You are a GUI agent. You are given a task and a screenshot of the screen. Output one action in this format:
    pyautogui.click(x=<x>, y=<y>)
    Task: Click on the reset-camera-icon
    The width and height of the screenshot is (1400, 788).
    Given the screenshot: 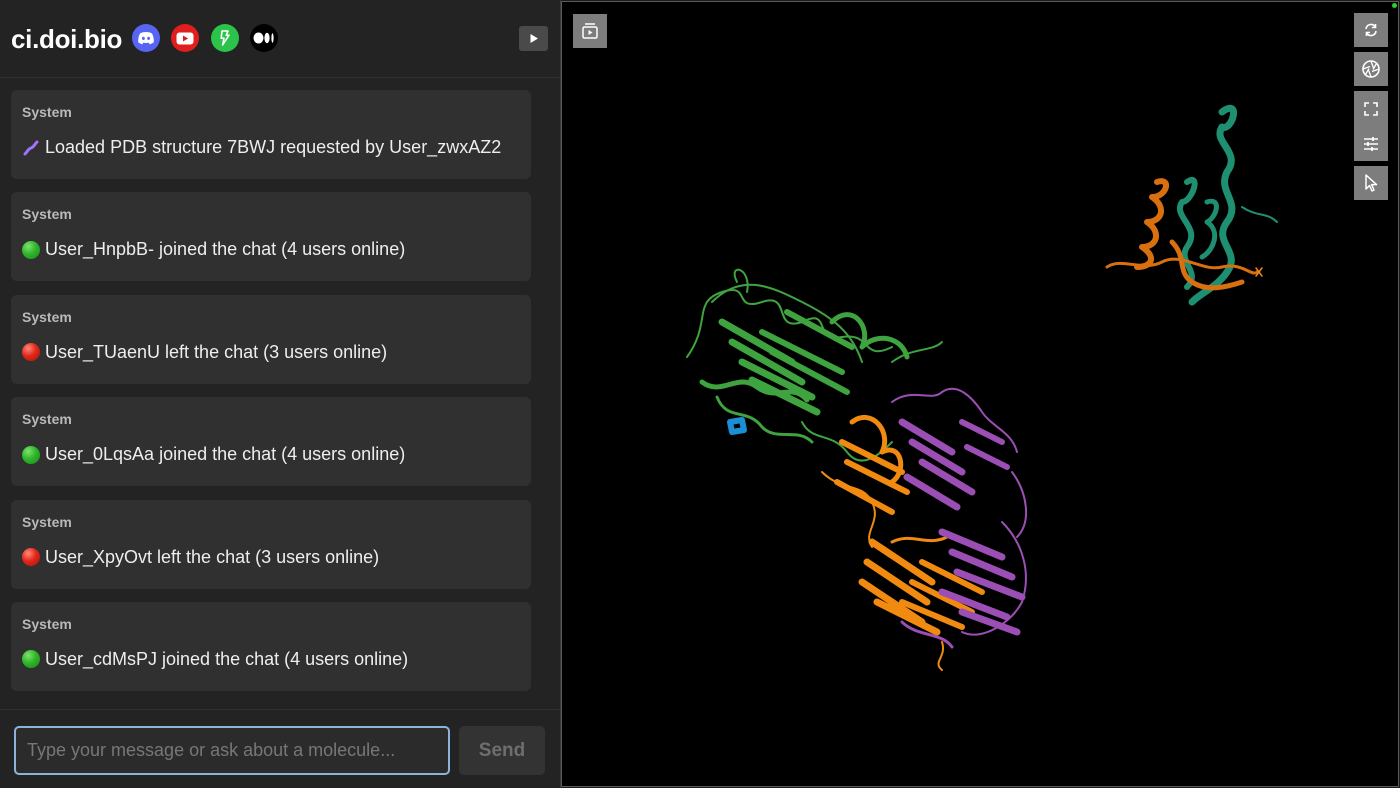 What is the action you would take?
    pyautogui.click(x=1371, y=30)
    